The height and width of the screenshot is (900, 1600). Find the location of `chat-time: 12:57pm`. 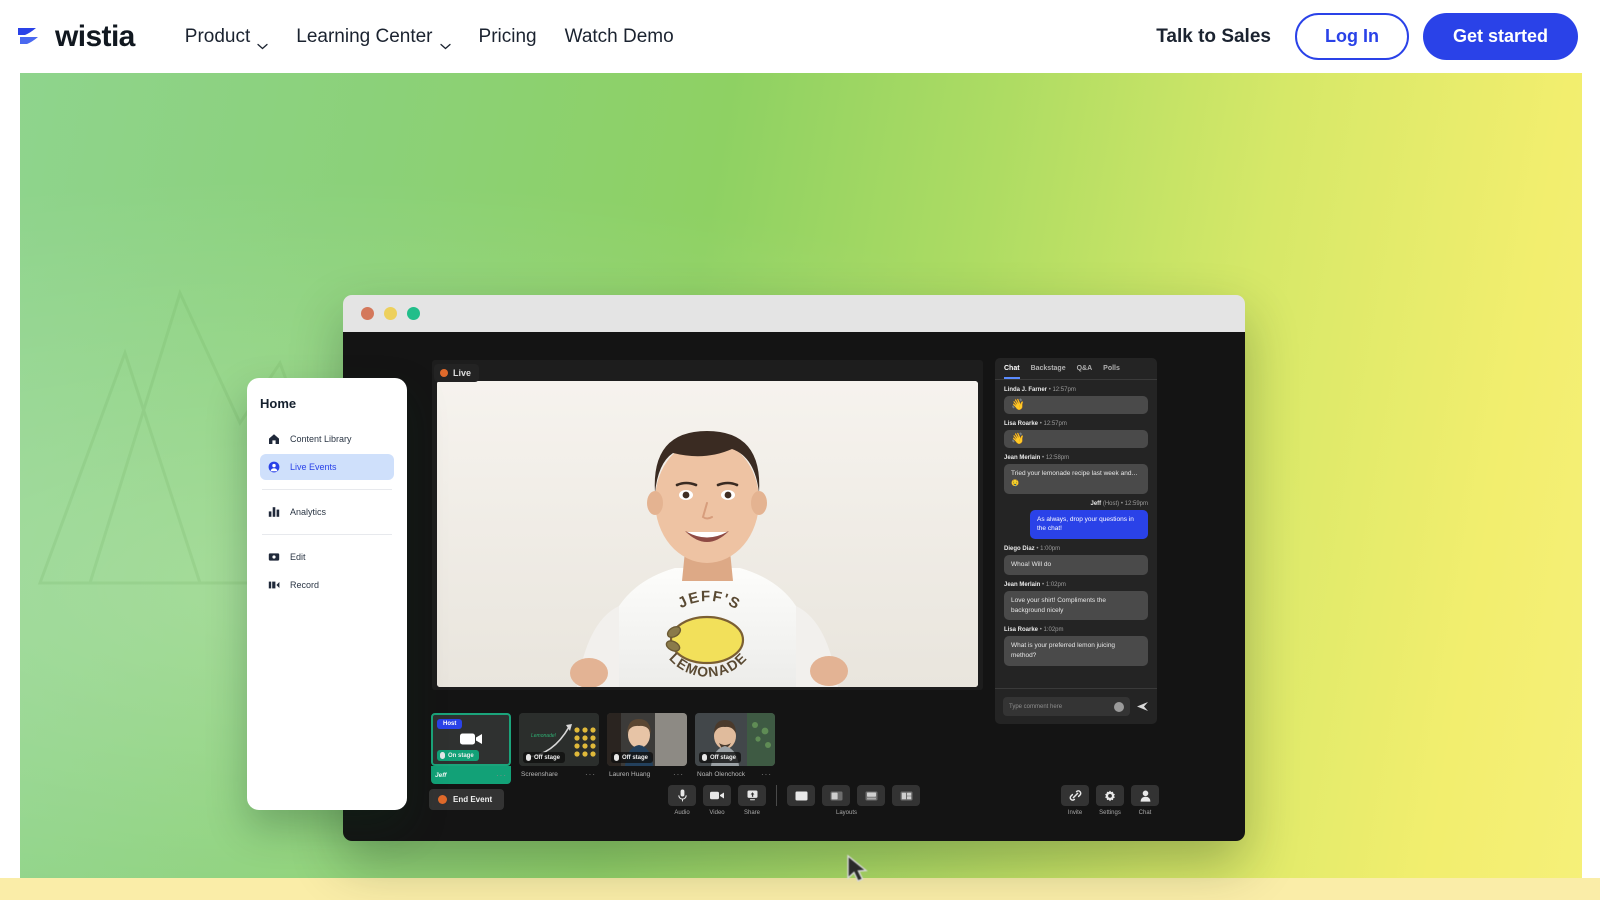

chat-time: 12:57pm is located at coordinates (1064, 390).